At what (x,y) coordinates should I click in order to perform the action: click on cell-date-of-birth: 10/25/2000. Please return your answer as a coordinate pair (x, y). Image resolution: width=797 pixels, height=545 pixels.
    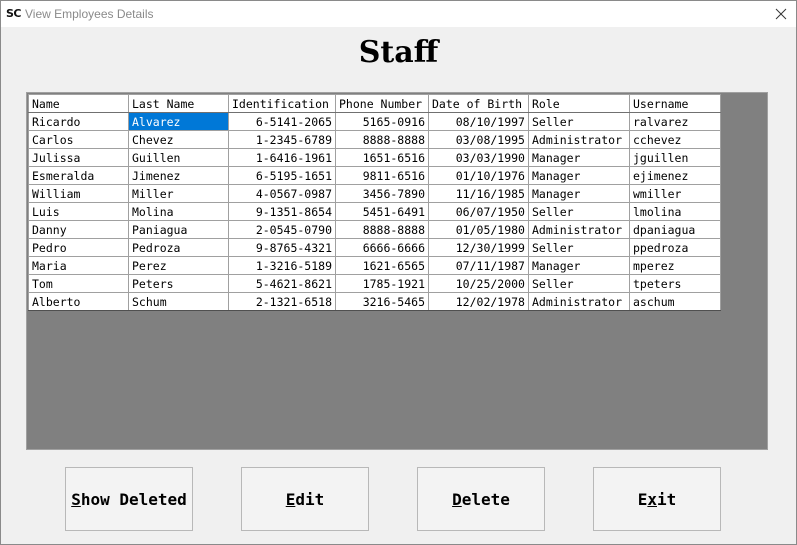
    Looking at the image, I should click on (478, 283).